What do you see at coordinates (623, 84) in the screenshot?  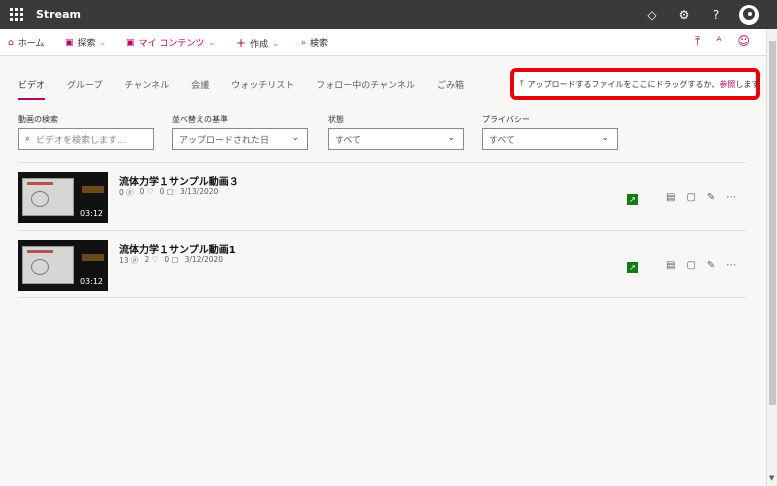 I see `upload-text: アップロードするファイルをここにドラッグするか、` at bounding box center [623, 84].